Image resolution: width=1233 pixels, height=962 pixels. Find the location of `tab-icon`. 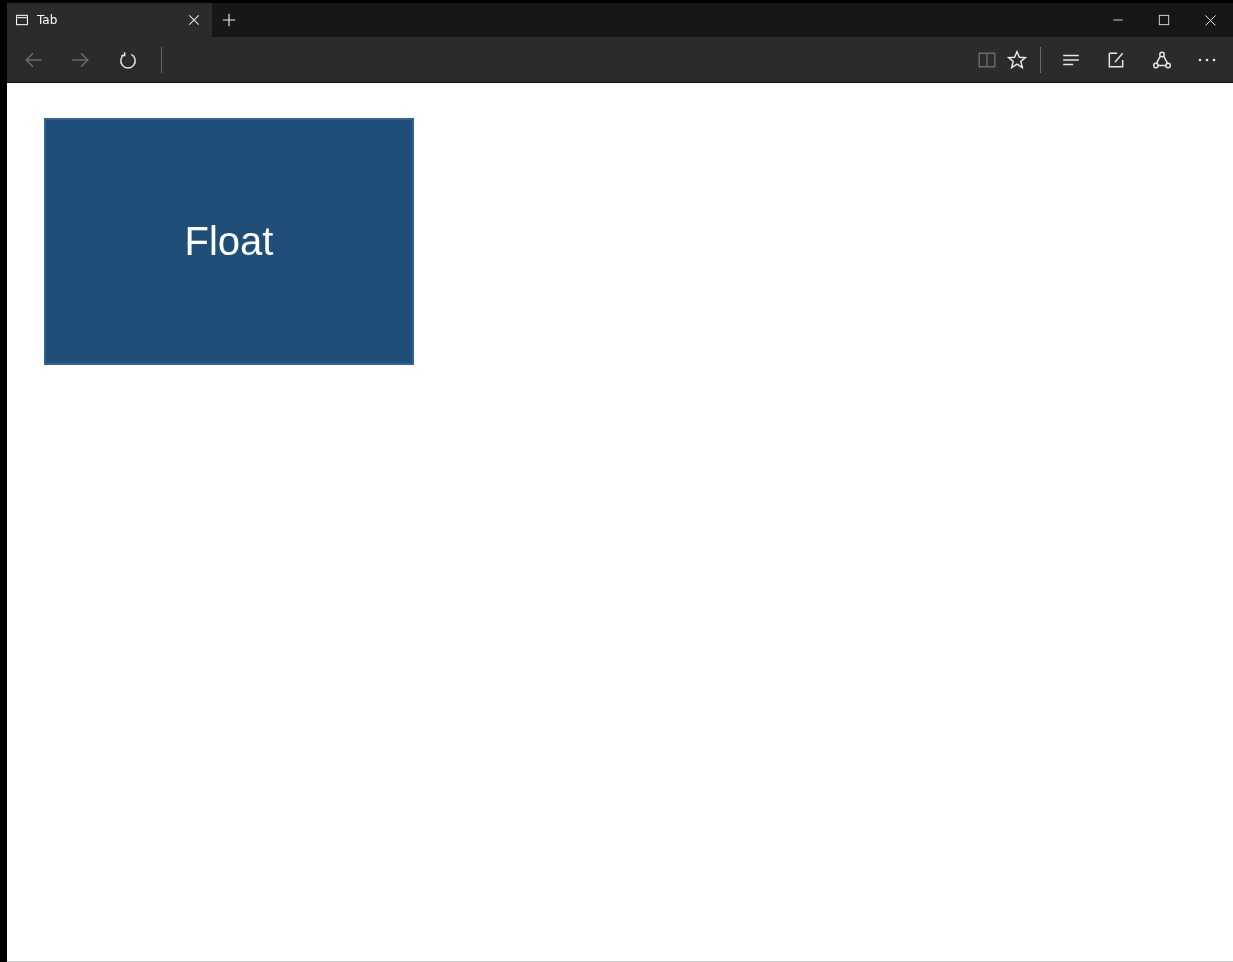

tab-icon is located at coordinates (22, 20).